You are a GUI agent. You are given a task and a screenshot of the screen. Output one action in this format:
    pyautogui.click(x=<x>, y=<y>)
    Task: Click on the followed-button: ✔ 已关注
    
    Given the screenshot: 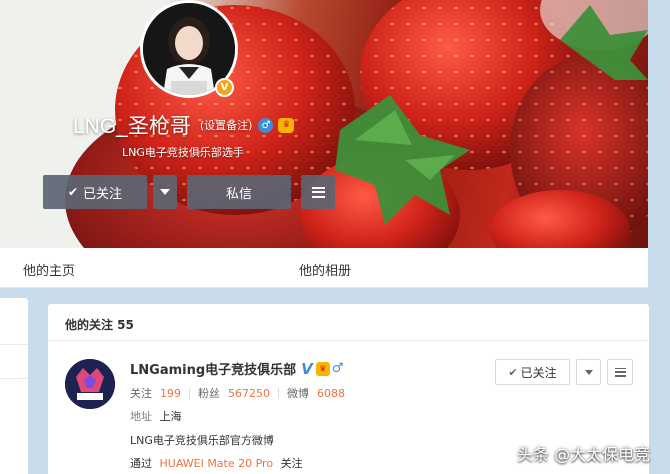 What is the action you would take?
    pyautogui.click(x=95, y=192)
    